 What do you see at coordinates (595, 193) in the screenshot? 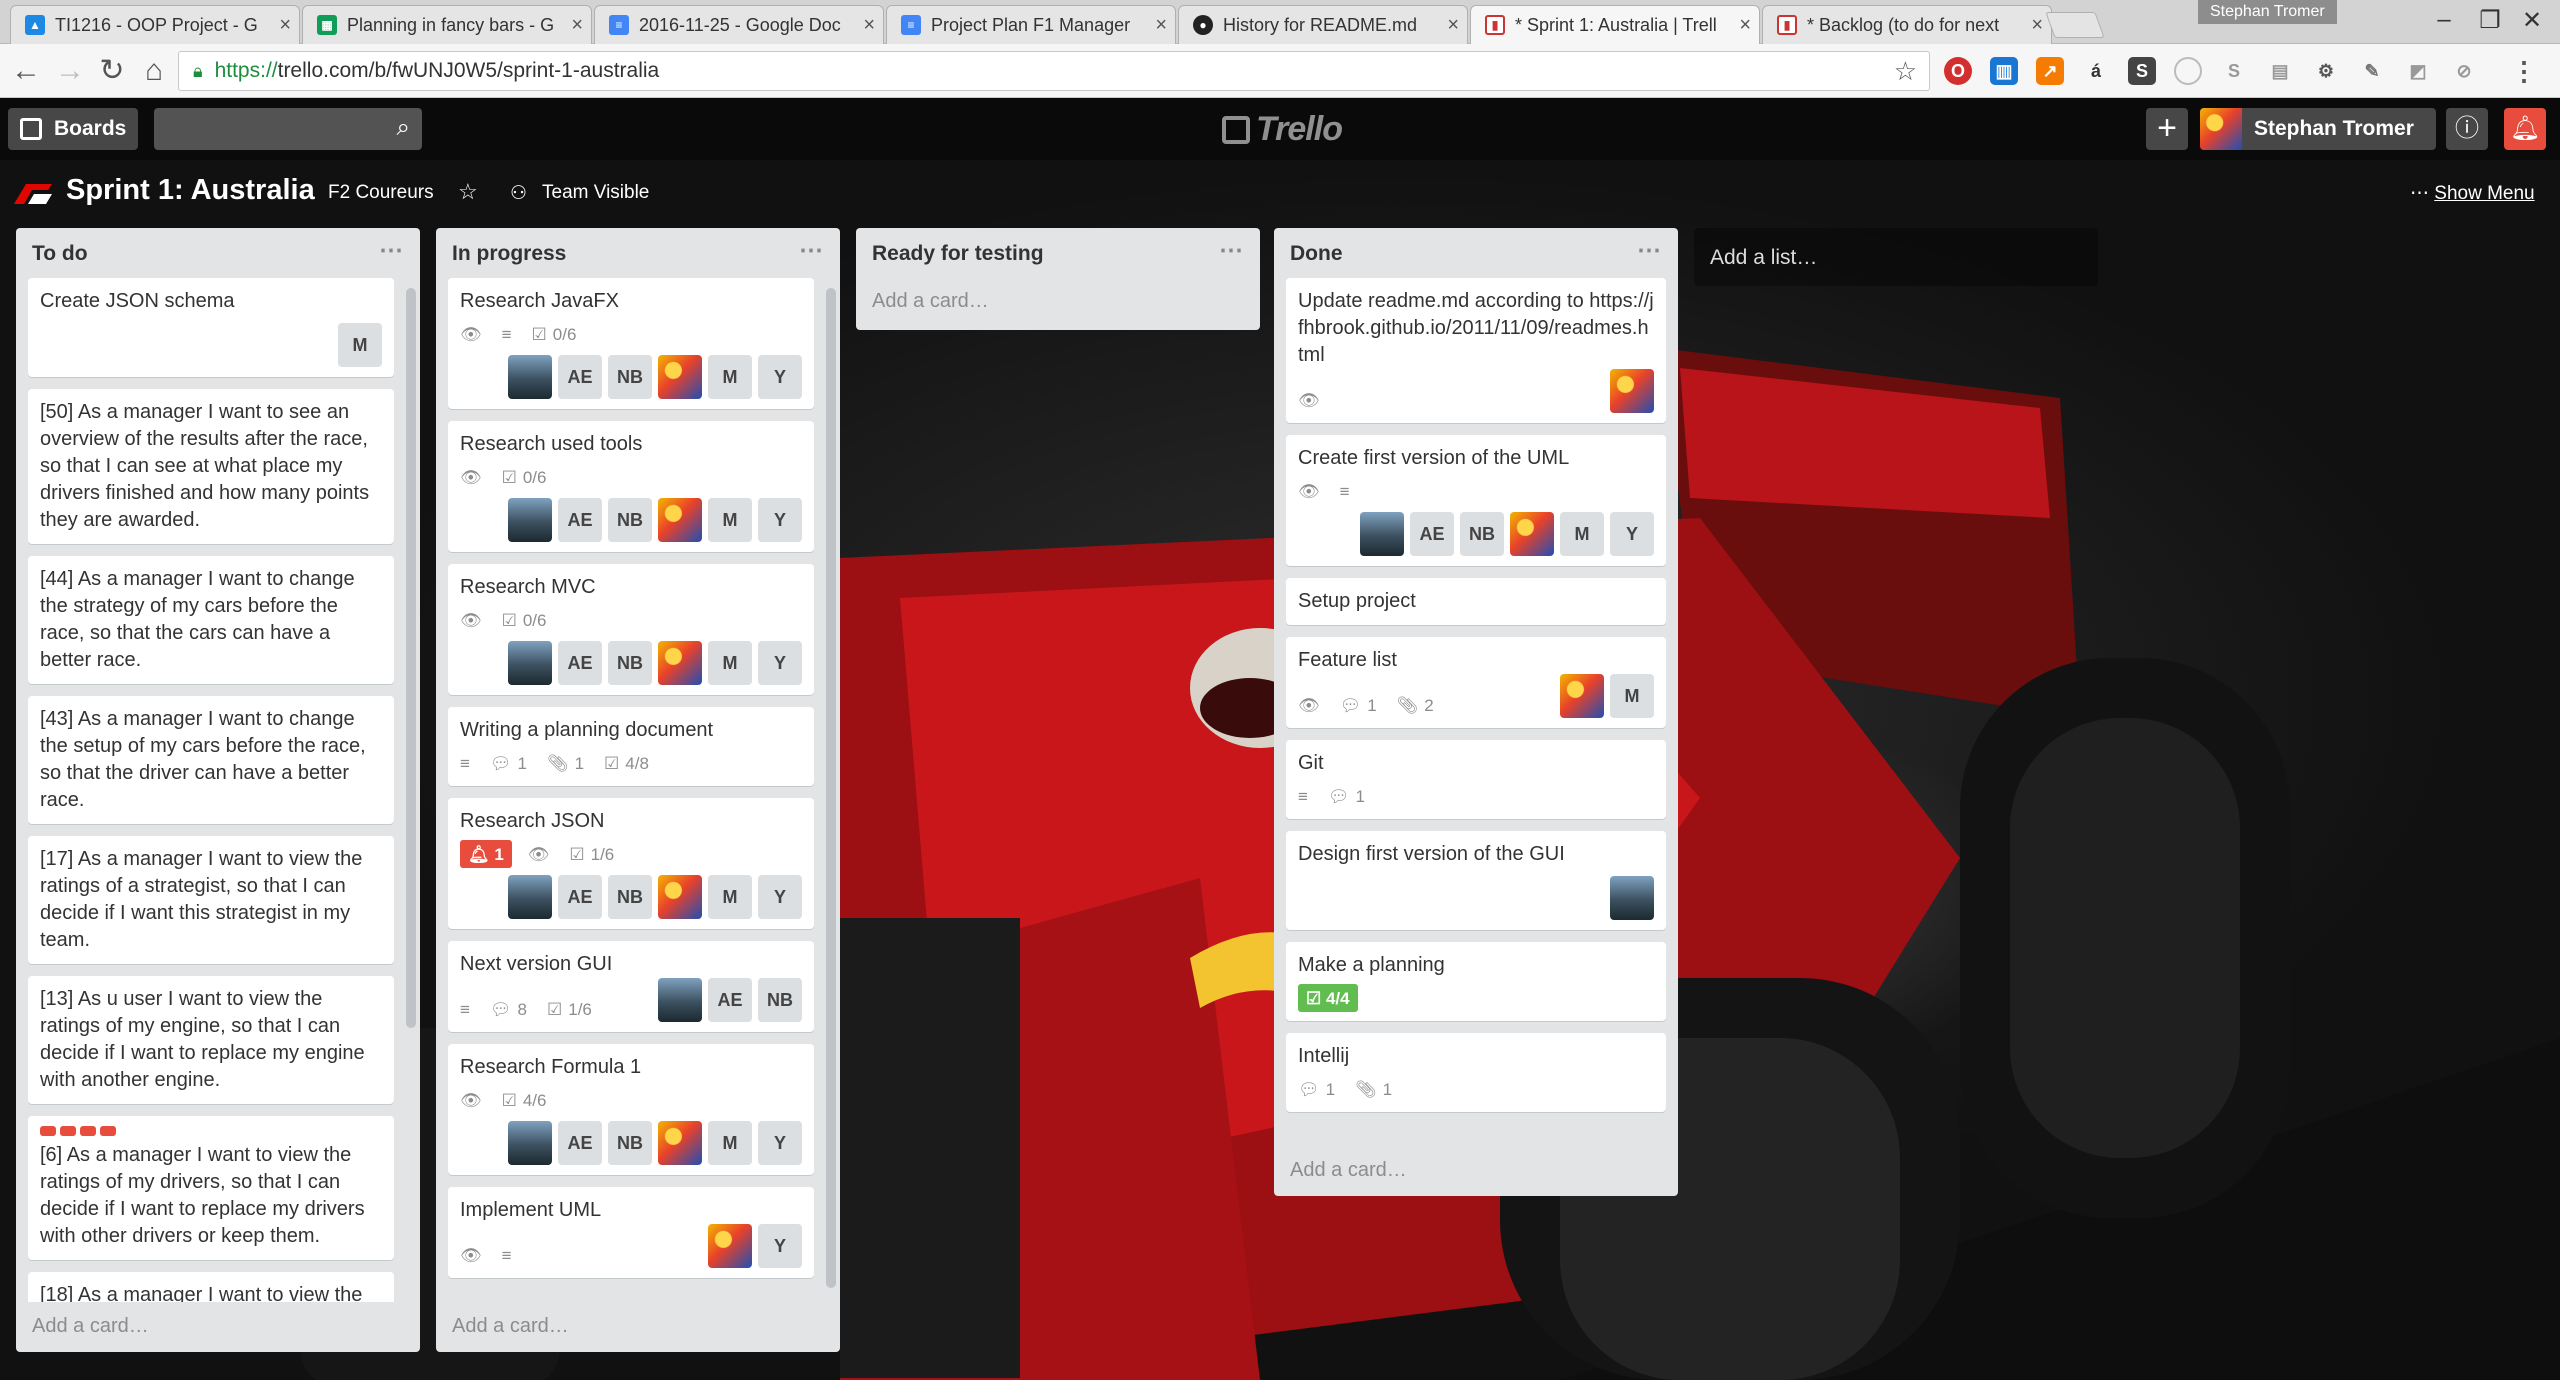
I see `board-visibility-button: Team Visible` at bounding box center [595, 193].